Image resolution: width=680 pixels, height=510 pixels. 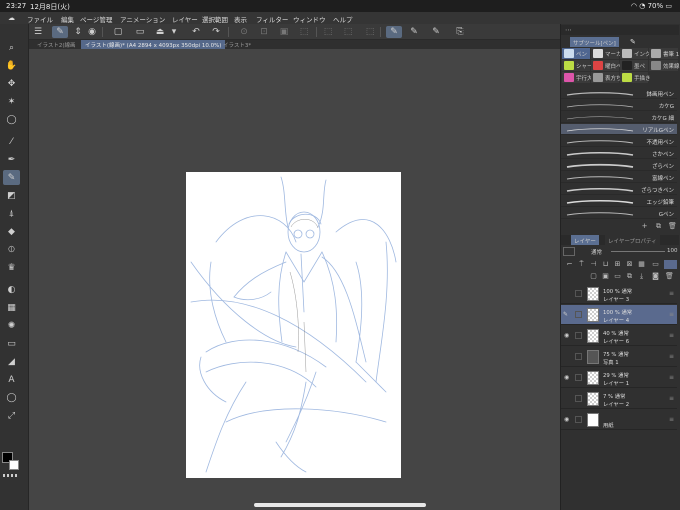 I want to click on new-file-icon: ▢, so click(x=118, y=32).